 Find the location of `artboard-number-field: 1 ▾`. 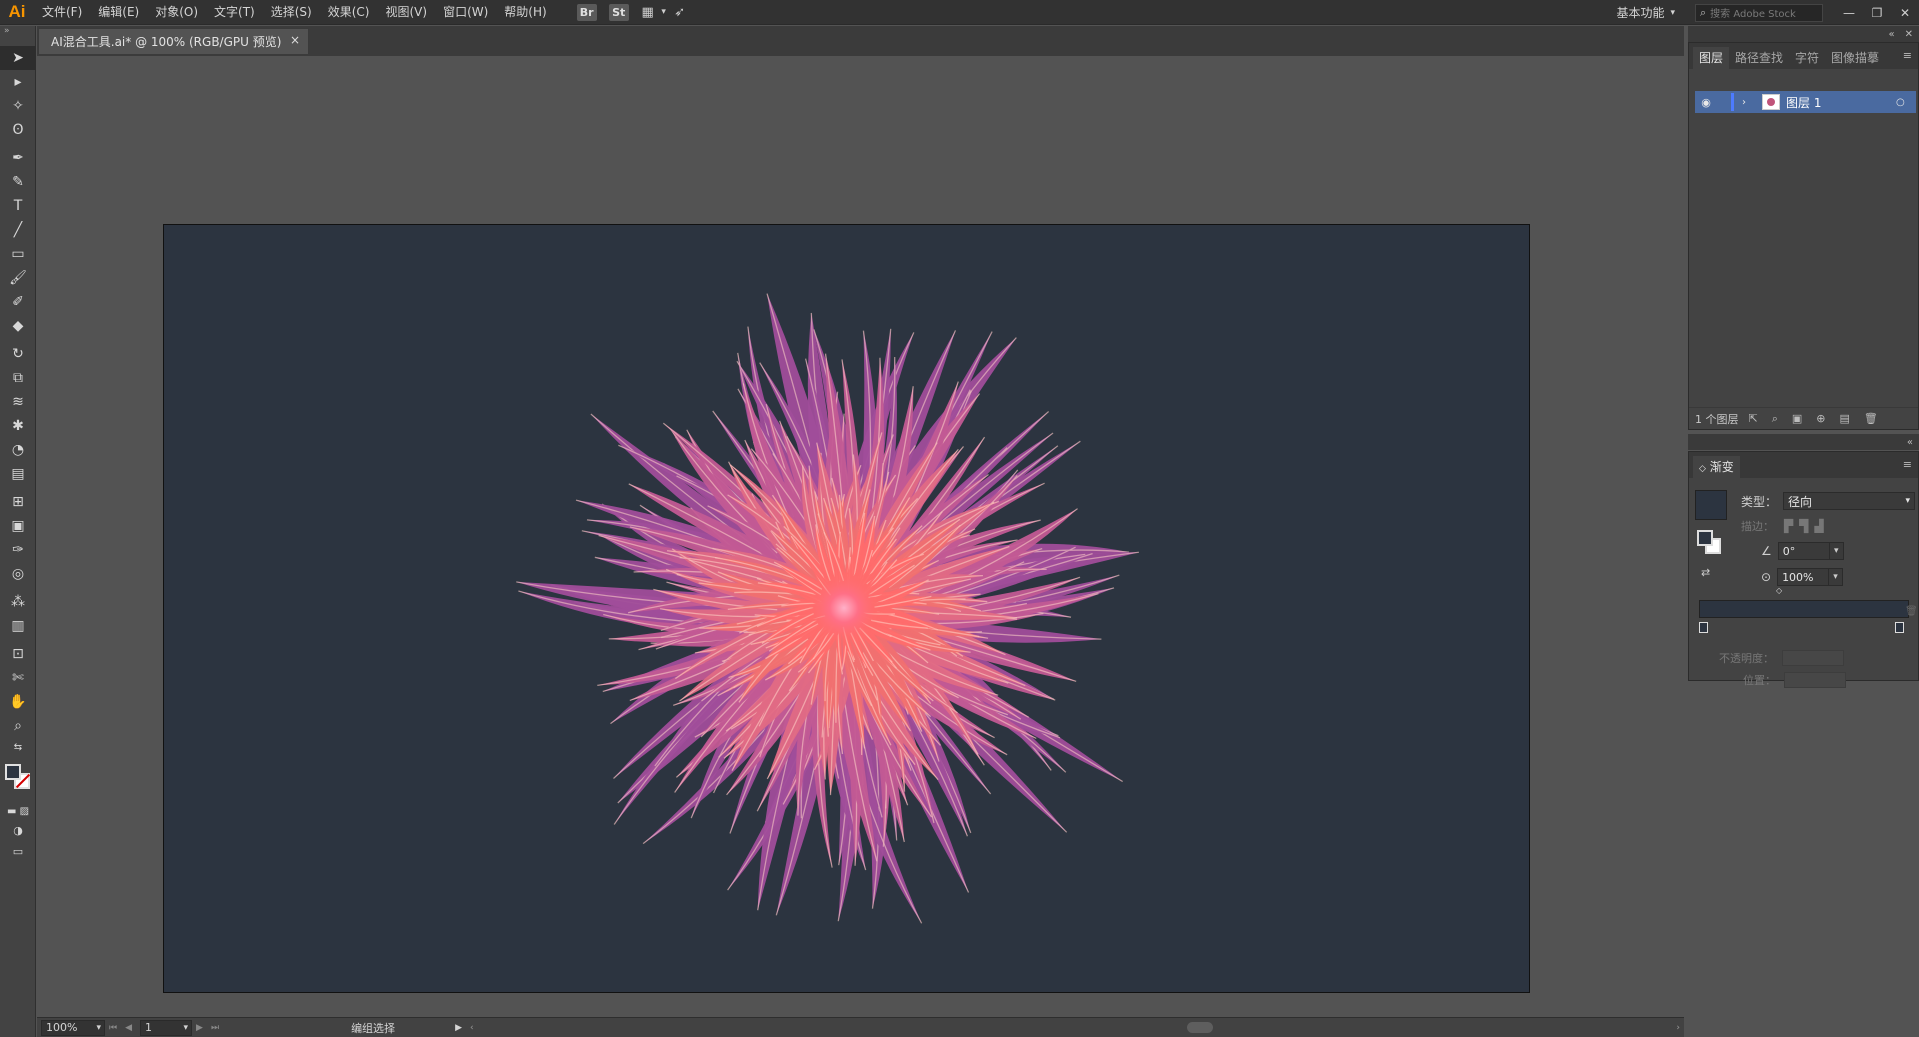

artboard-number-field: 1 ▾ is located at coordinates (166, 1027).